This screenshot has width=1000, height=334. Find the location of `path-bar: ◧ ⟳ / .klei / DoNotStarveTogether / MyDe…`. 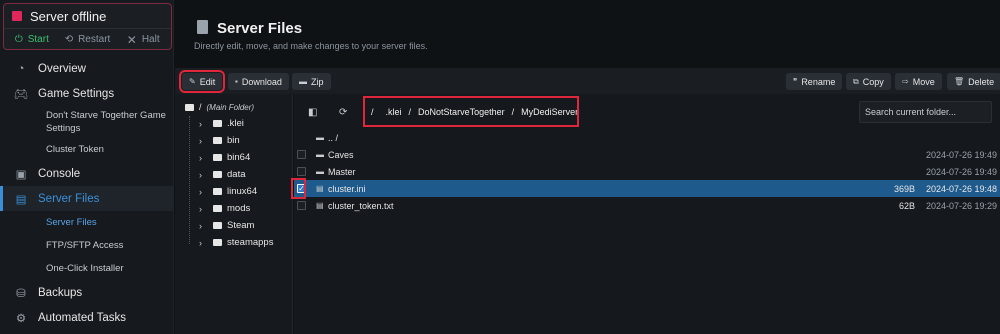

path-bar: ◧ ⟳ / .klei / DoNotStarveTogether / MyDe… is located at coordinates (647, 112).